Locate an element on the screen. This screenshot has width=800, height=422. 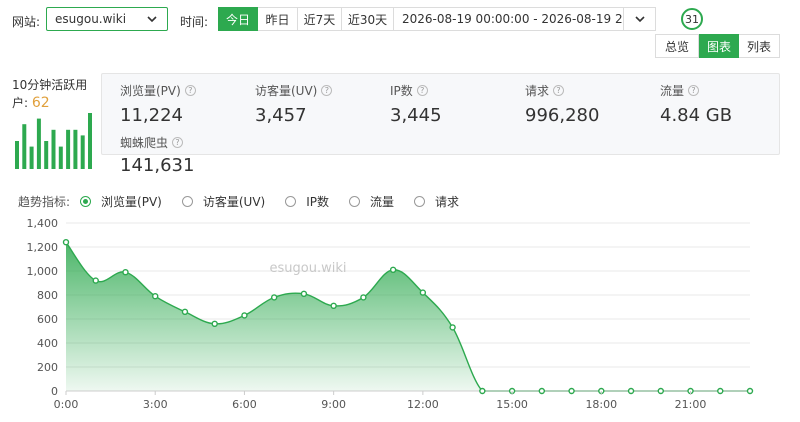
stat-traffic: 流量? 4.84 GB is located at coordinates (696, 104).